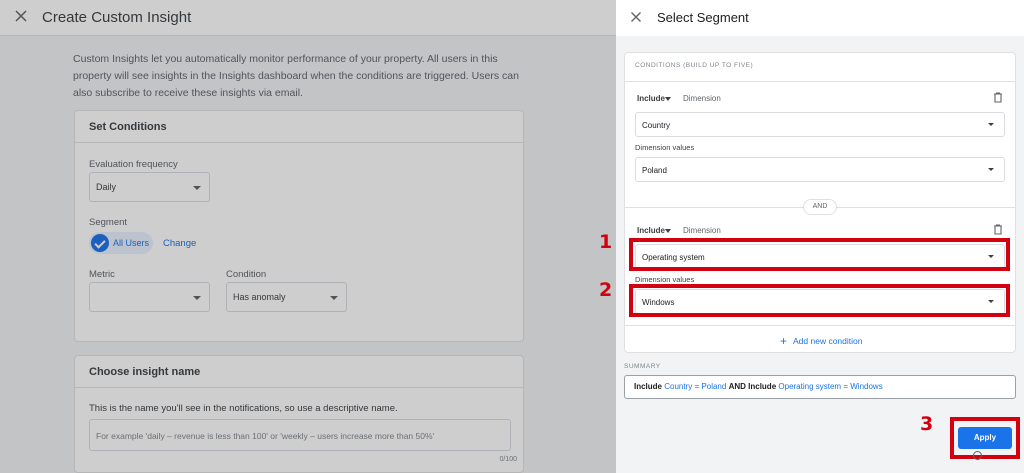  What do you see at coordinates (810, 386) in the screenshot?
I see `summary-dimension: Operating system` at bounding box center [810, 386].